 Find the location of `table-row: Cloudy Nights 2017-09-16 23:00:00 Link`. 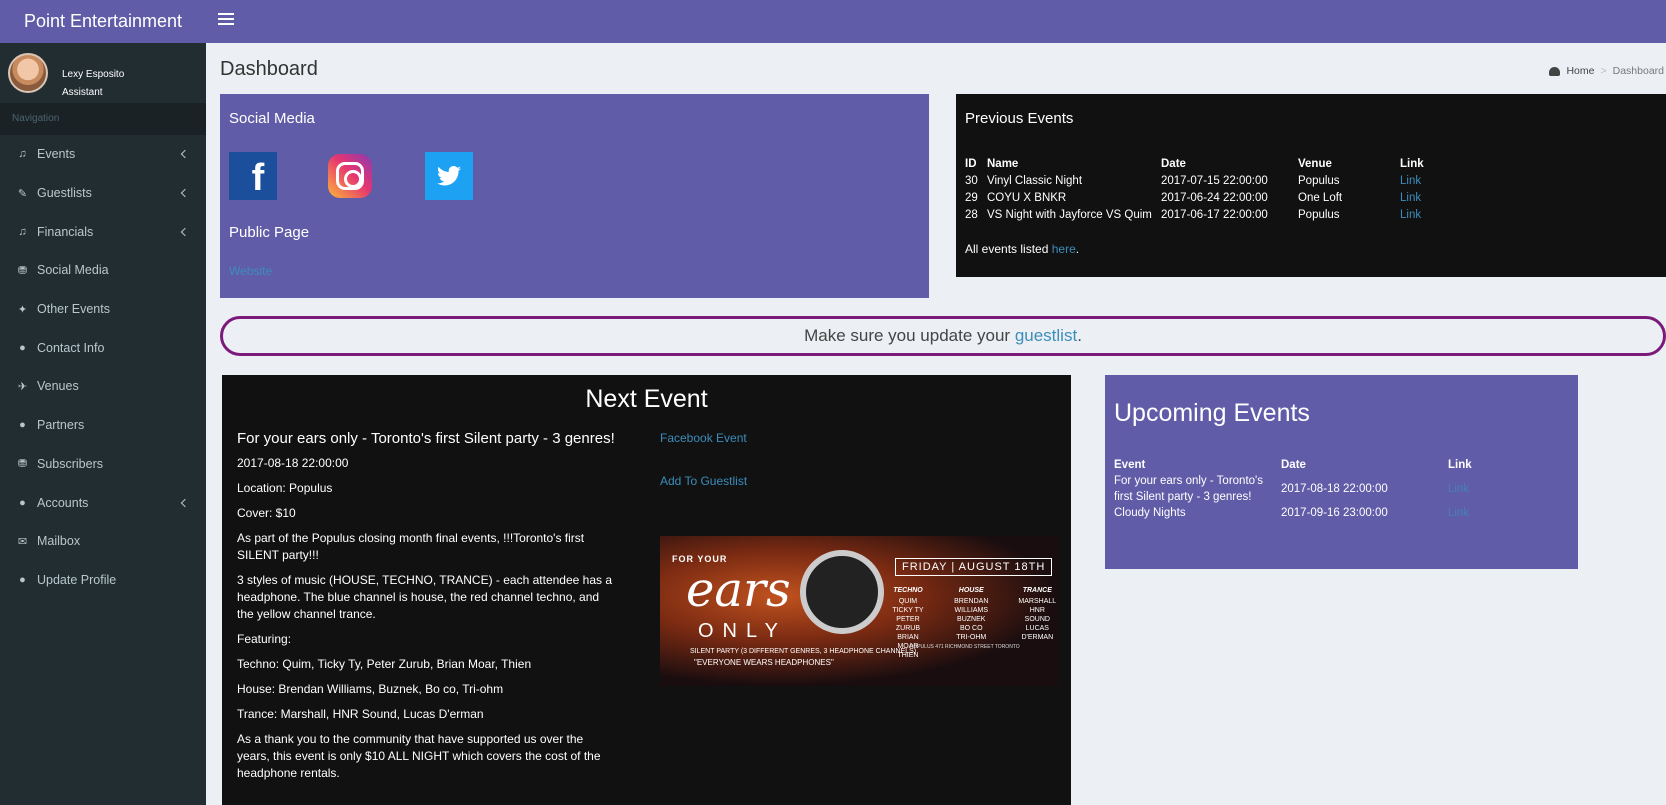

table-row: Cloudy Nights 2017-09-16 23:00:00 Link is located at coordinates (1293, 513).